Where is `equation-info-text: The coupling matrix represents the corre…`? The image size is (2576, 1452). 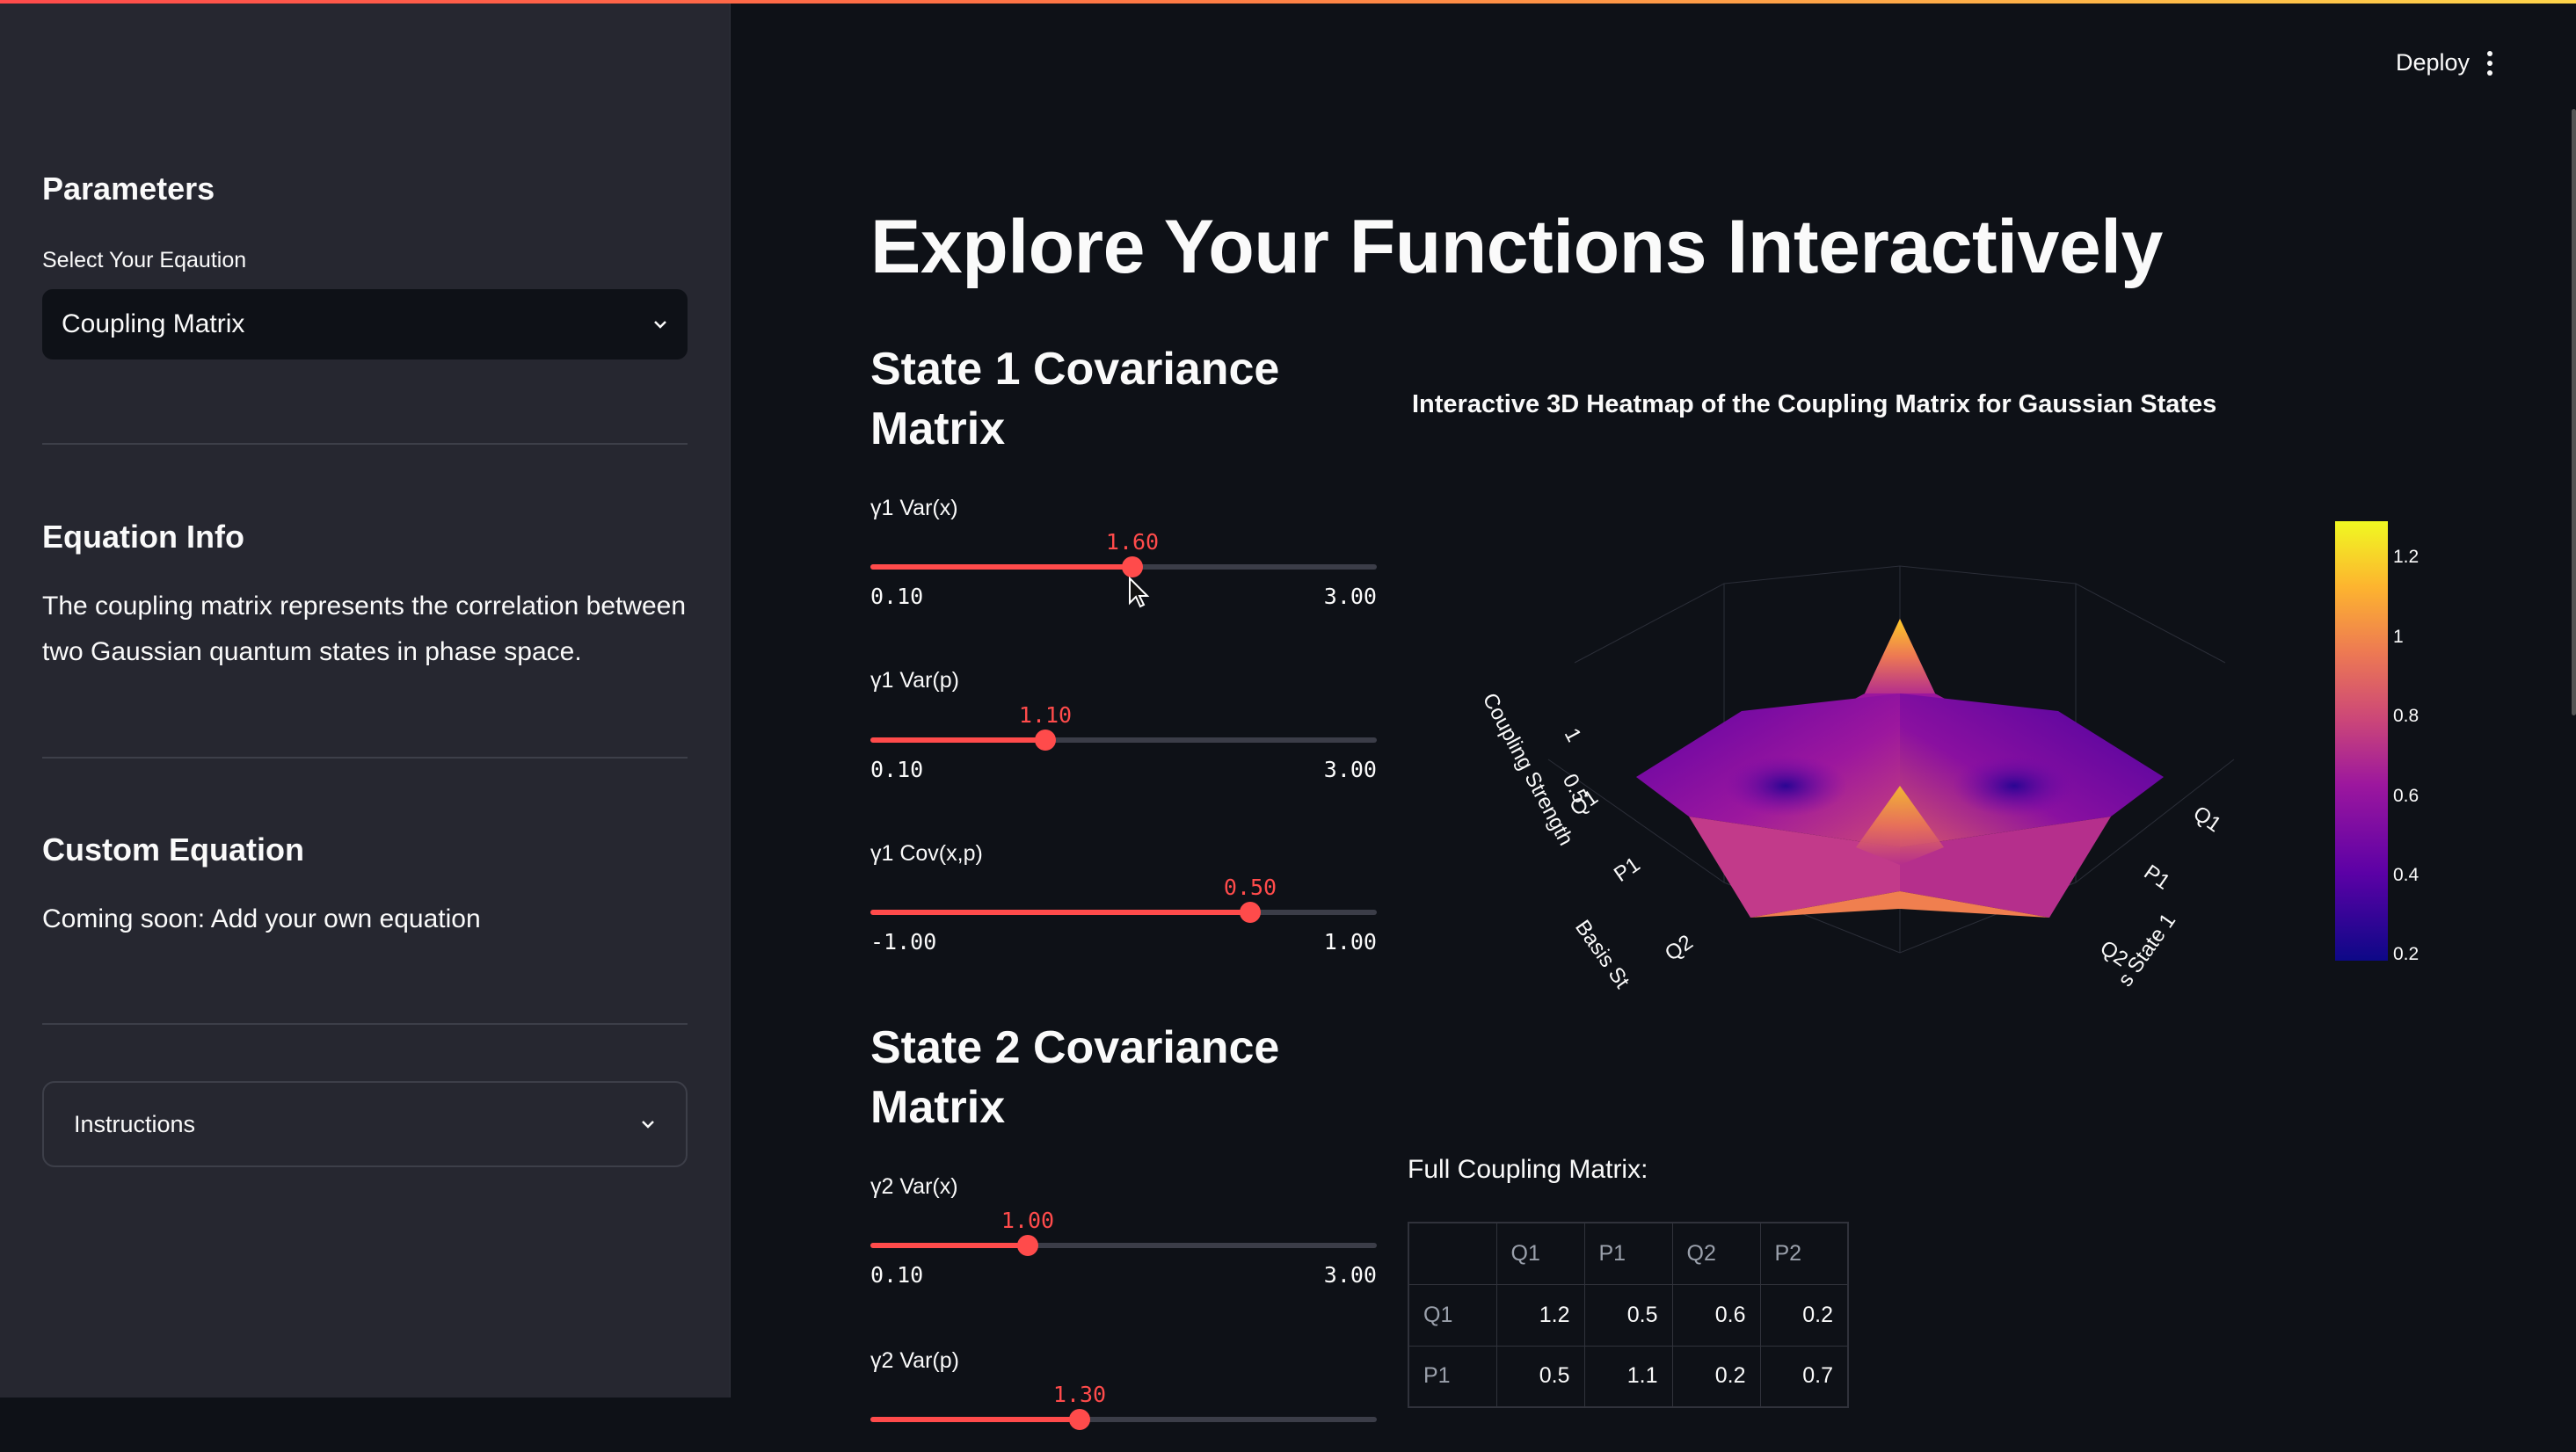
equation-info-text: The coupling matrix represents the corre… is located at coordinates (367, 629).